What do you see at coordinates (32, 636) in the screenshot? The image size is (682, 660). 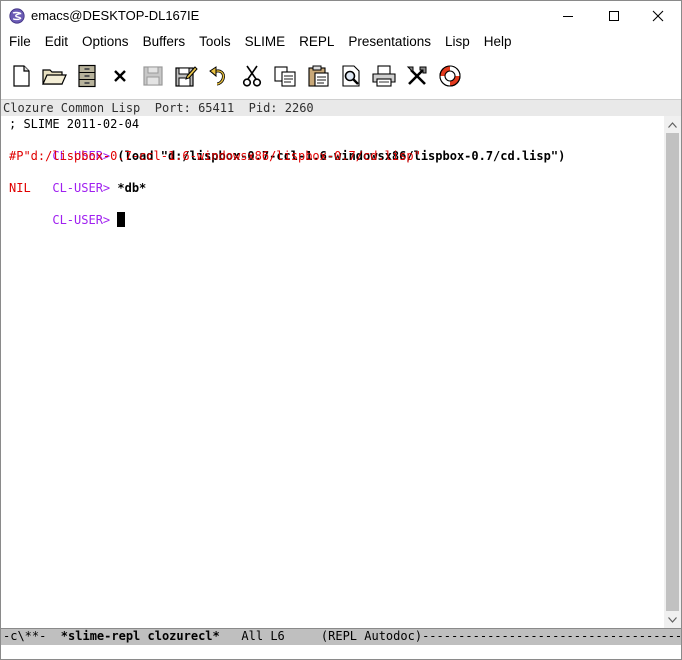 I see `modeline-status: -c\**-` at bounding box center [32, 636].